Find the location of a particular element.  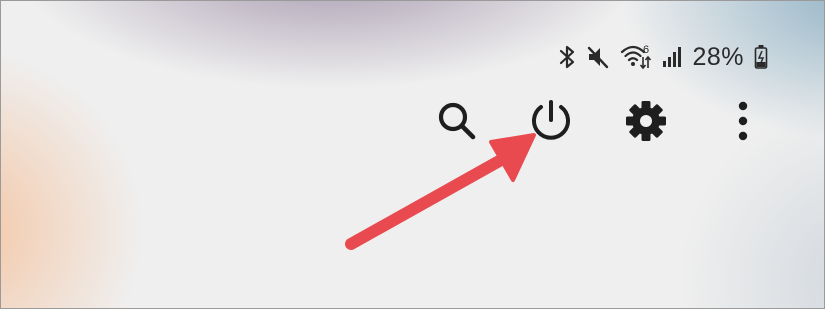

battery-percentage: 28% is located at coordinates (718, 56).